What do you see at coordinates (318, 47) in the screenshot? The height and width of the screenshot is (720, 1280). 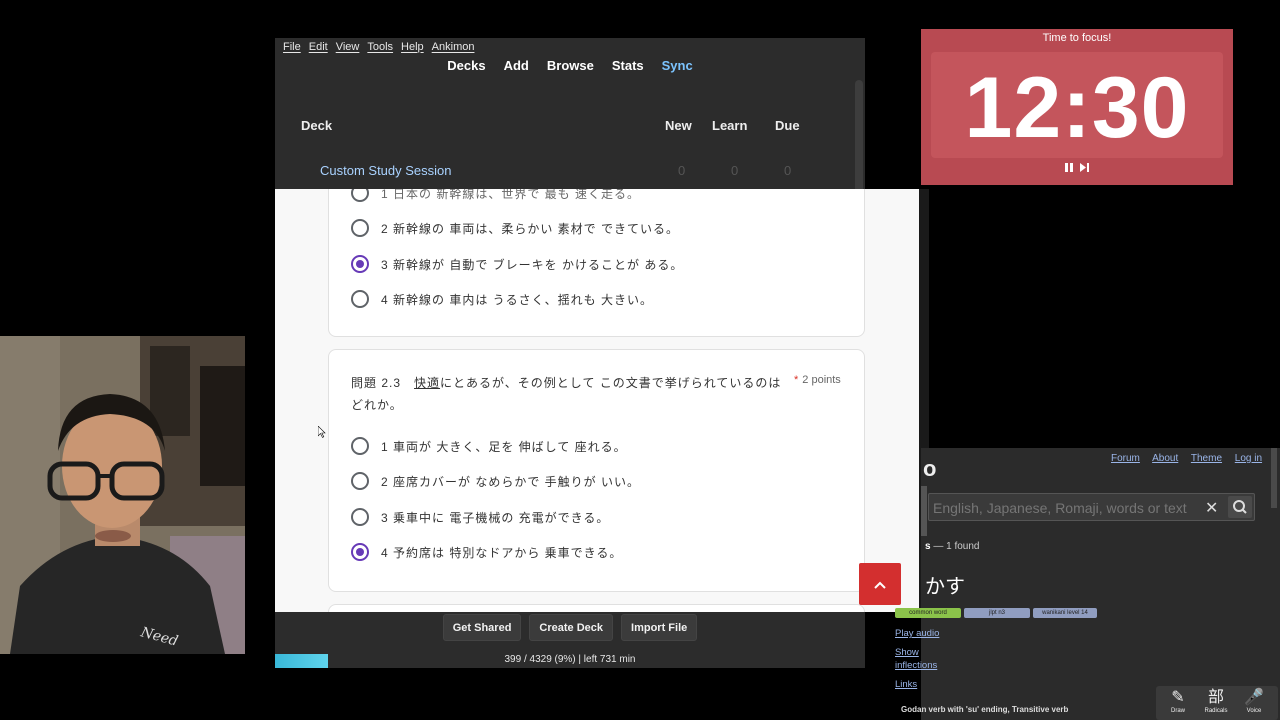 I see `menu-edit: Edit` at bounding box center [318, 47].